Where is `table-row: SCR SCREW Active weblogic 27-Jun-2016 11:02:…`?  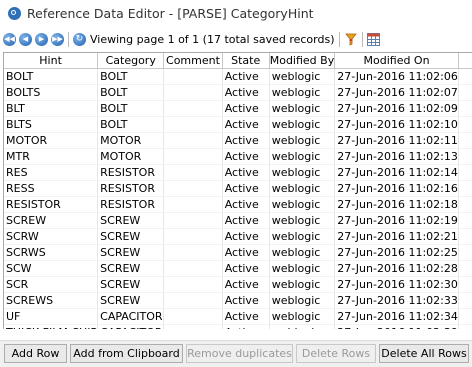 table-row: SCR SCREW Active weblogic 27-Jun-2016 11:02:… is located at coordinates (238, 284).